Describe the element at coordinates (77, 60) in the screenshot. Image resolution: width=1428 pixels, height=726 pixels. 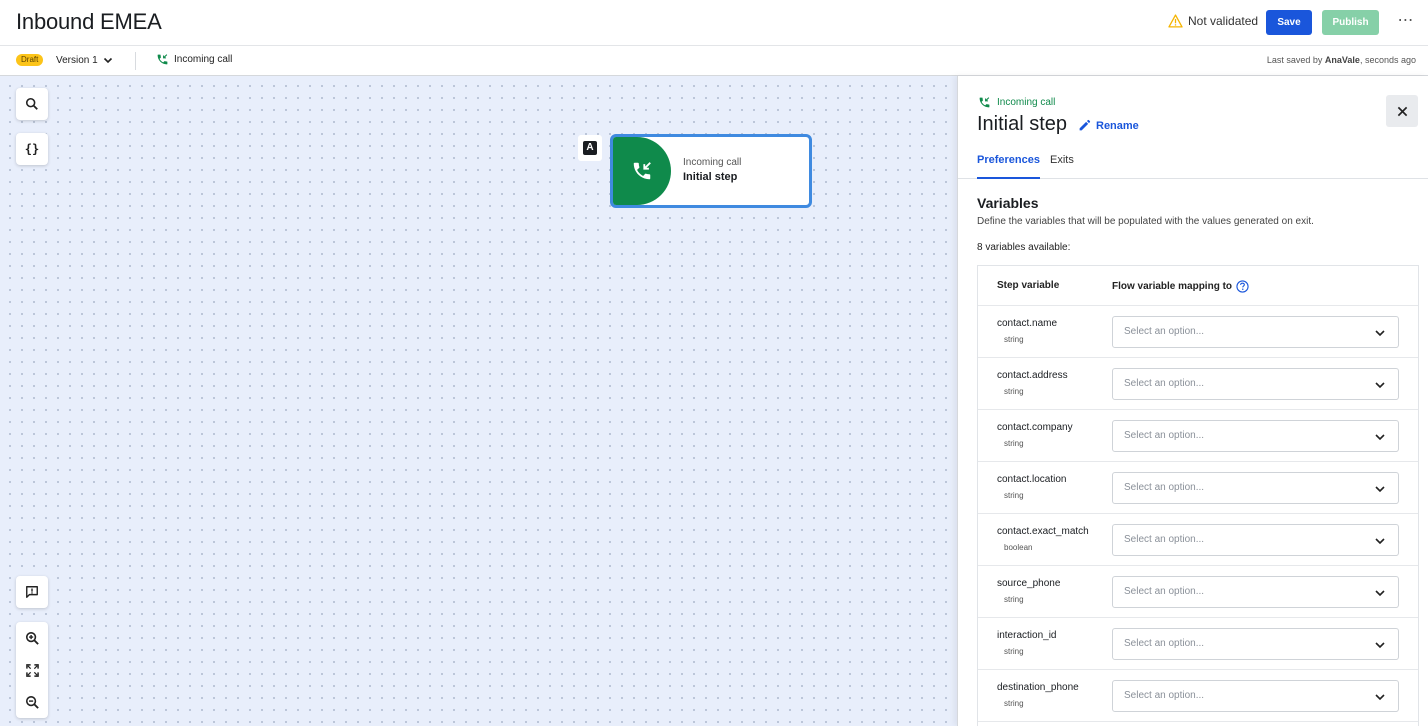
I see `version-label: Version 1` at that location.